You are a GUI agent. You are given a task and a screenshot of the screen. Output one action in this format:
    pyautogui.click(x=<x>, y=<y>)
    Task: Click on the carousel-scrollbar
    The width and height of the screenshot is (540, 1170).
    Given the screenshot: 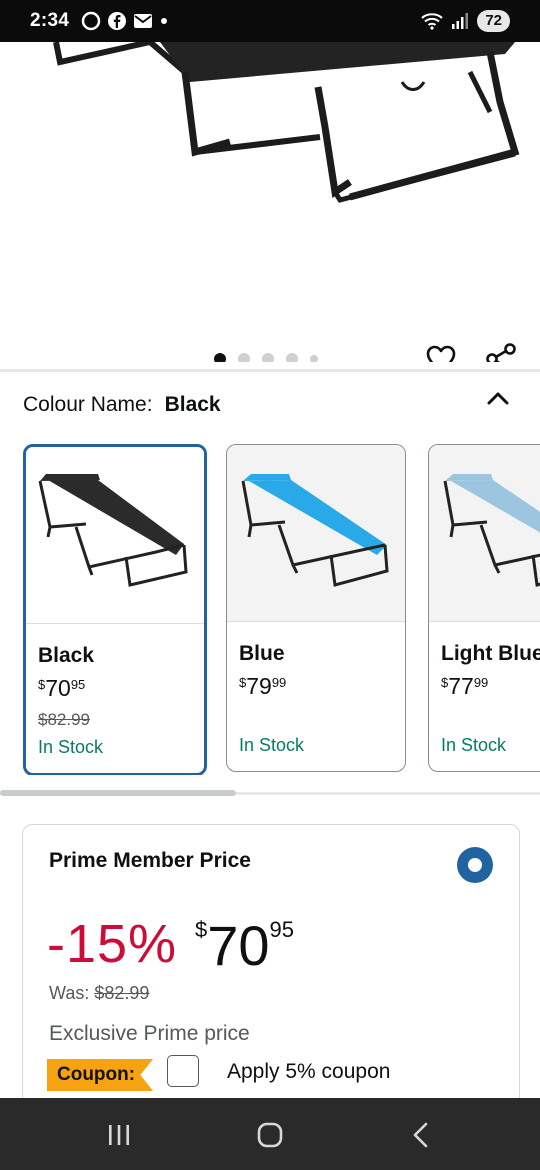 What is the action you would take?
    pyautogui.click(x=118, y=793)
    